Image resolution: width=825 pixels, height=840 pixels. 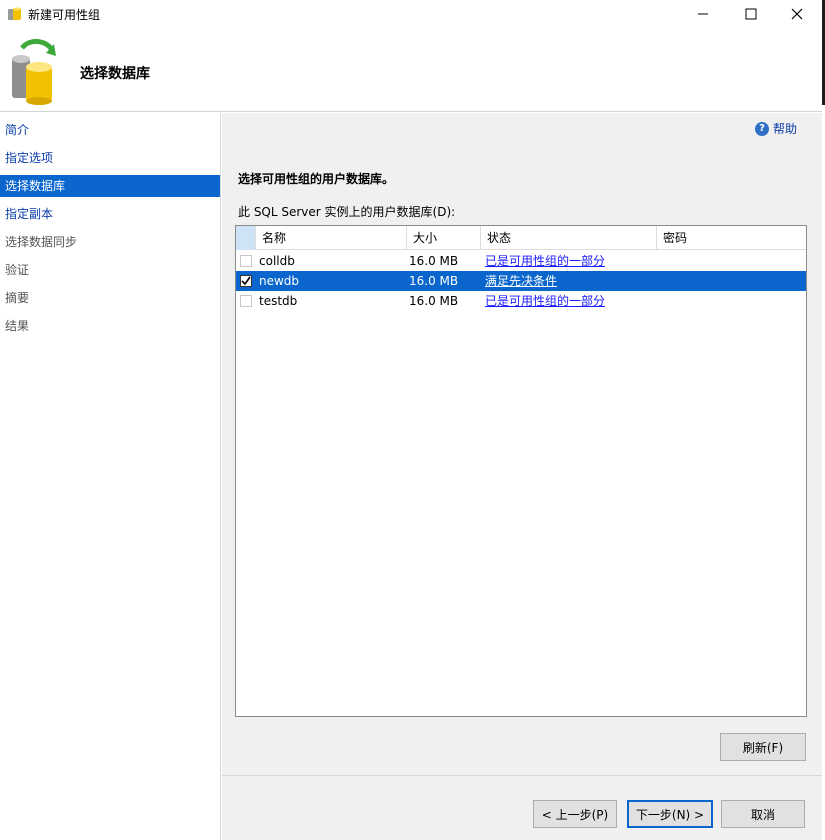 I want to click on header-select-all-cell, so click(x=246, y=238).